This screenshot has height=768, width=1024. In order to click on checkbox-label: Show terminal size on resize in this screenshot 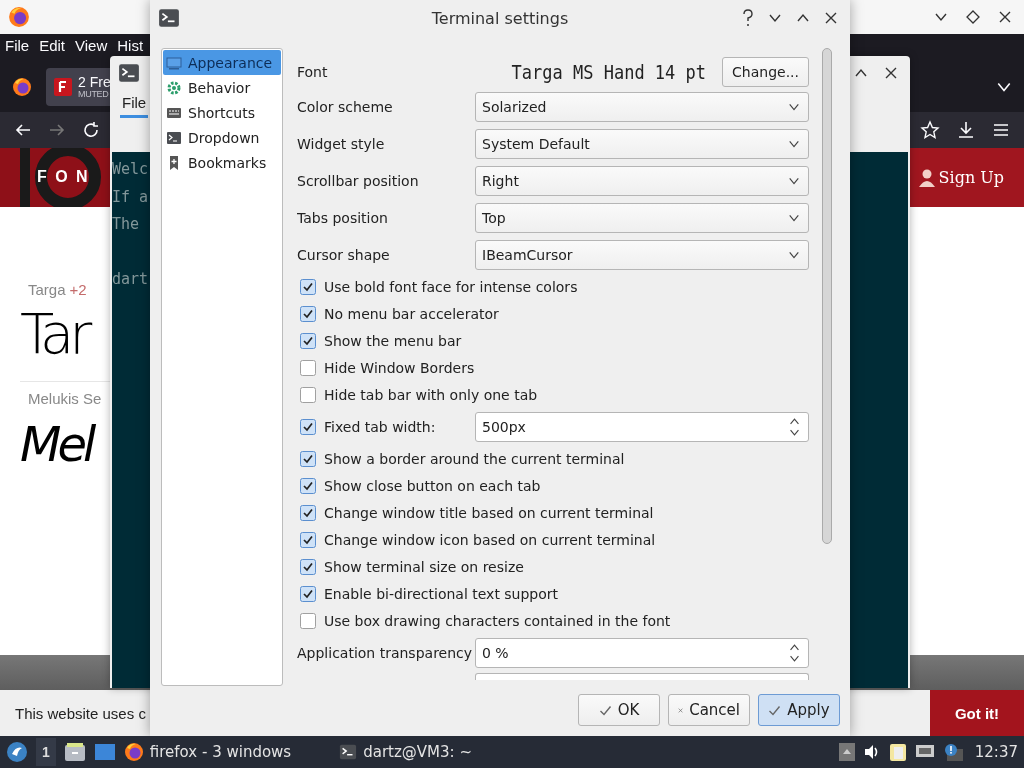, I will do `click(424, 566)`.